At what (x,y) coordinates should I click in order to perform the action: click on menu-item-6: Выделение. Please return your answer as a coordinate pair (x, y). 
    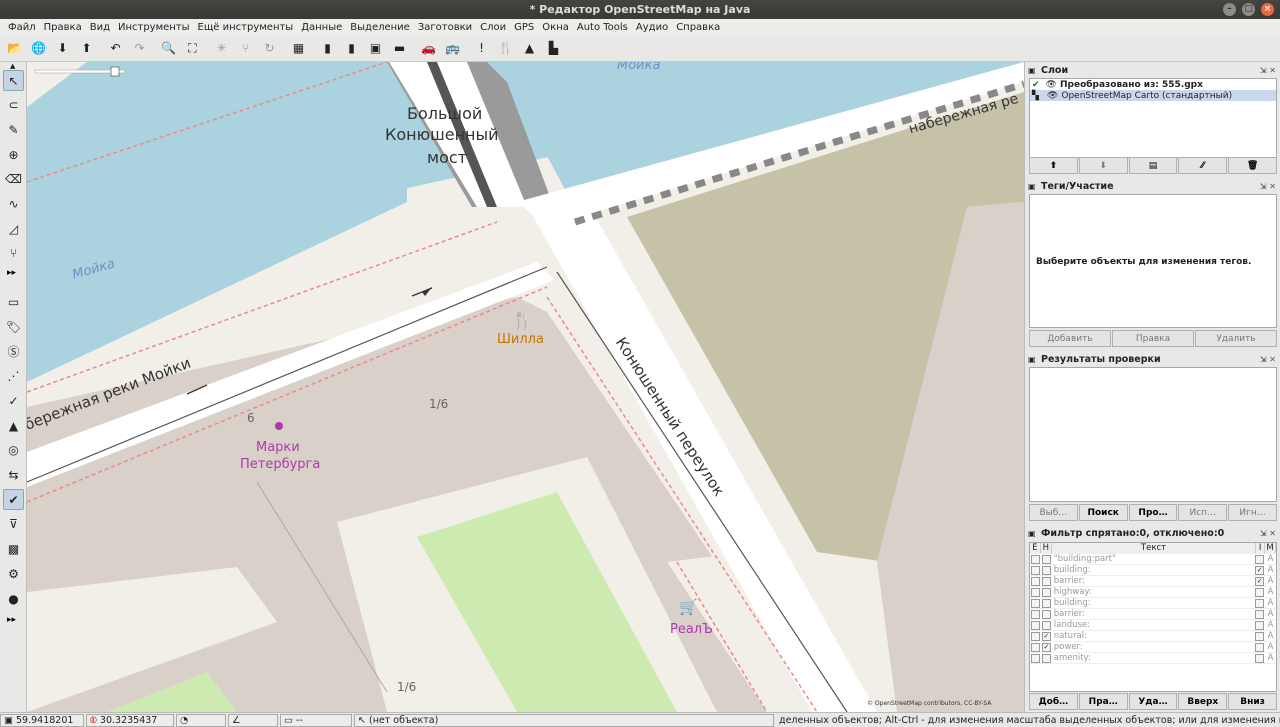
    Looking at the image, I should click on (380, 27).